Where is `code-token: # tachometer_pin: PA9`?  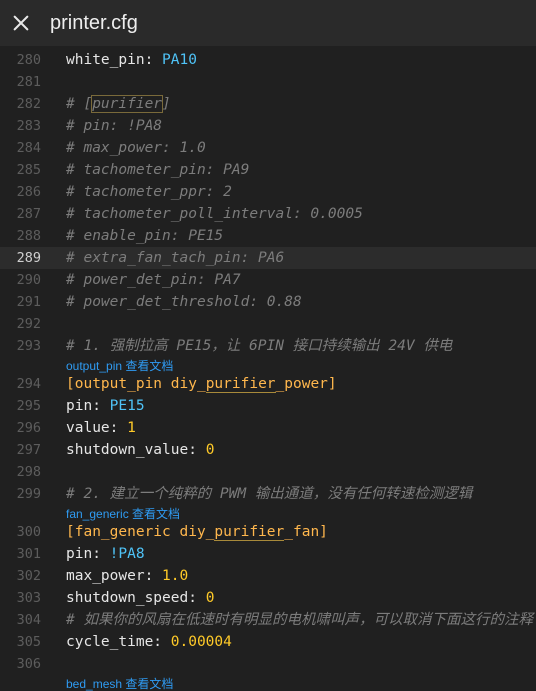 code-token: # tachometer_pin: PA9 is located at coordinates (158, 170).